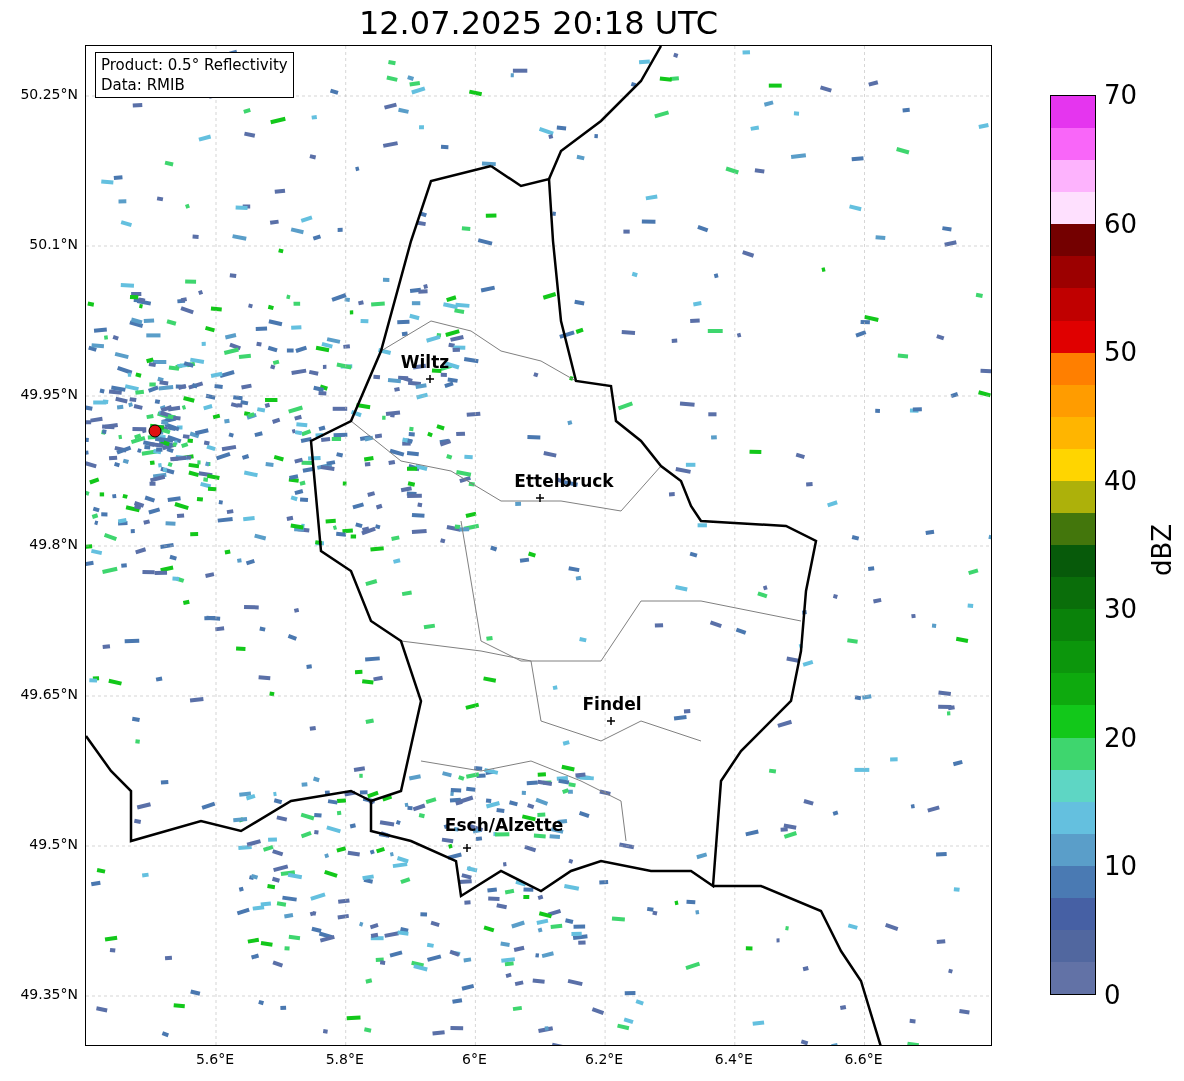 This screenshot has height=1081, width=1184. Describe the element at coordinates (49, 94) in the screenshot. I see `latitude-label: 50.25°N` at that location.